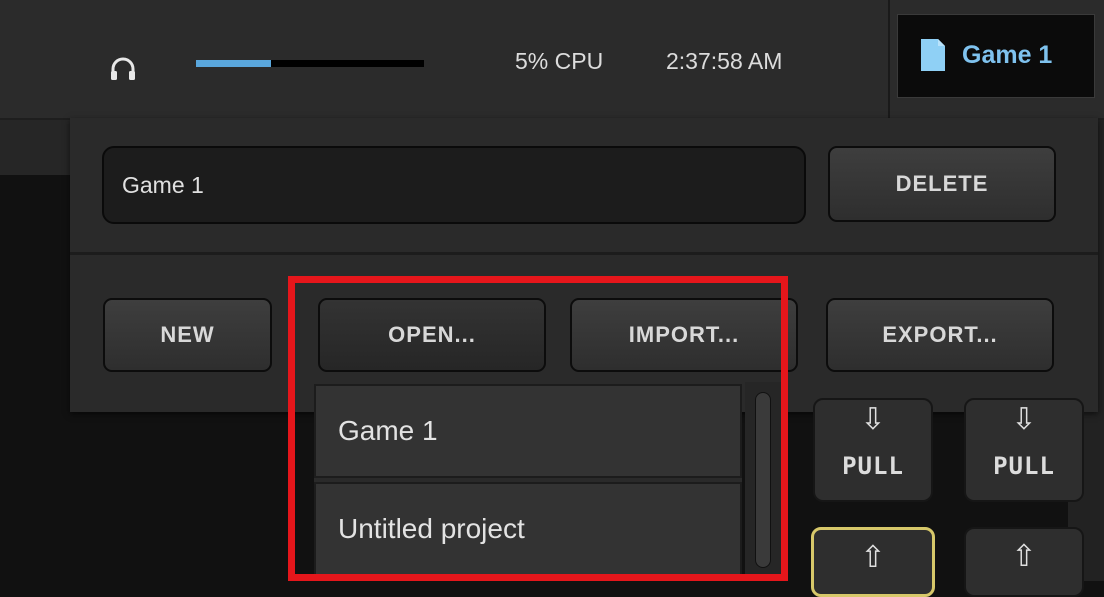 This screenshot has height=597, width=1104. I want to click on delete-button: DELETE, so click(942, 184).